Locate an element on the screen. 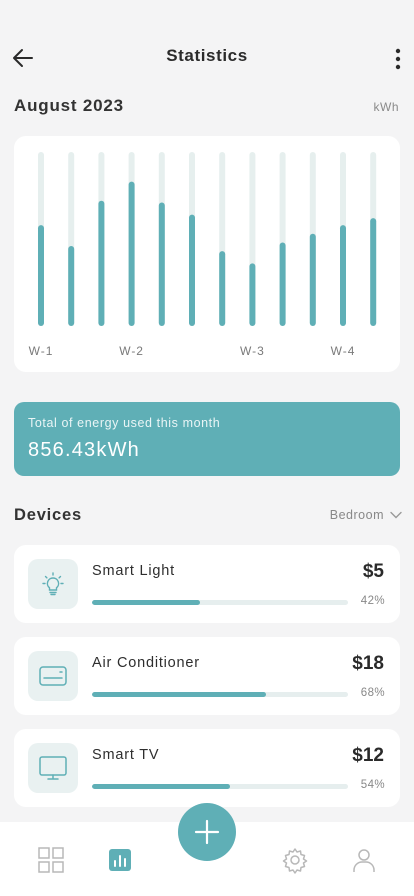 This screenshot has height=896, width=414. device-percent: 68% is located at coordinates (372, 693).